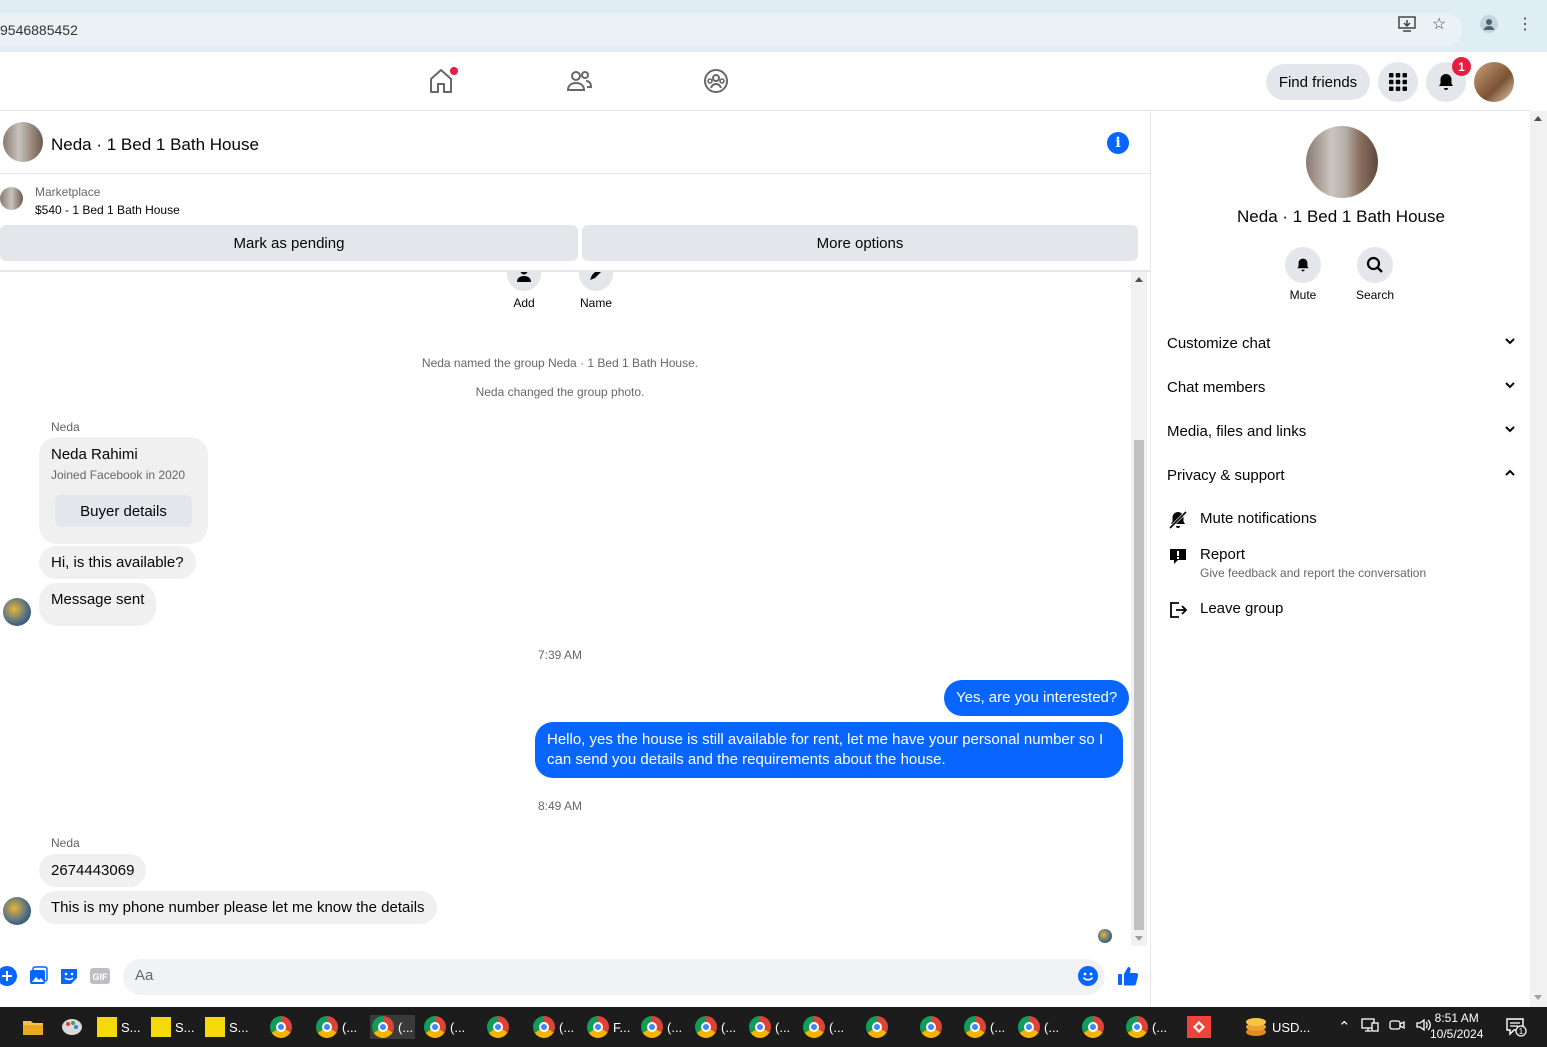  What do you see at coordinates (11, 198) in the screenshot?
I see `listing-thumbnail` at bounding box center [11, 198].